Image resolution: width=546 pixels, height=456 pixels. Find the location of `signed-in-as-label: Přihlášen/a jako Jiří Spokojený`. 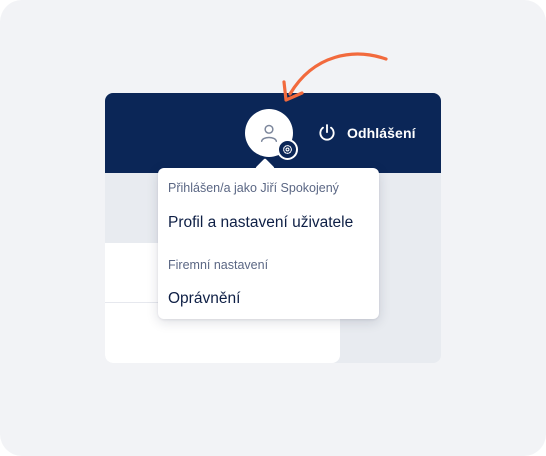

signed-in-as-label: Přihlášen/a jako Jiří Spokojený is located at coordinates (253, 188).